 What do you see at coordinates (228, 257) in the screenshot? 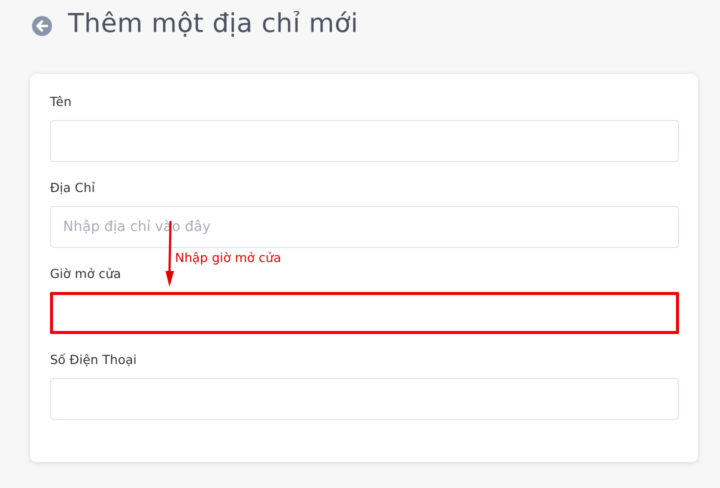
I see `annotation-text: Nhập giờ mở cửa` at bounding box center [228, 257].